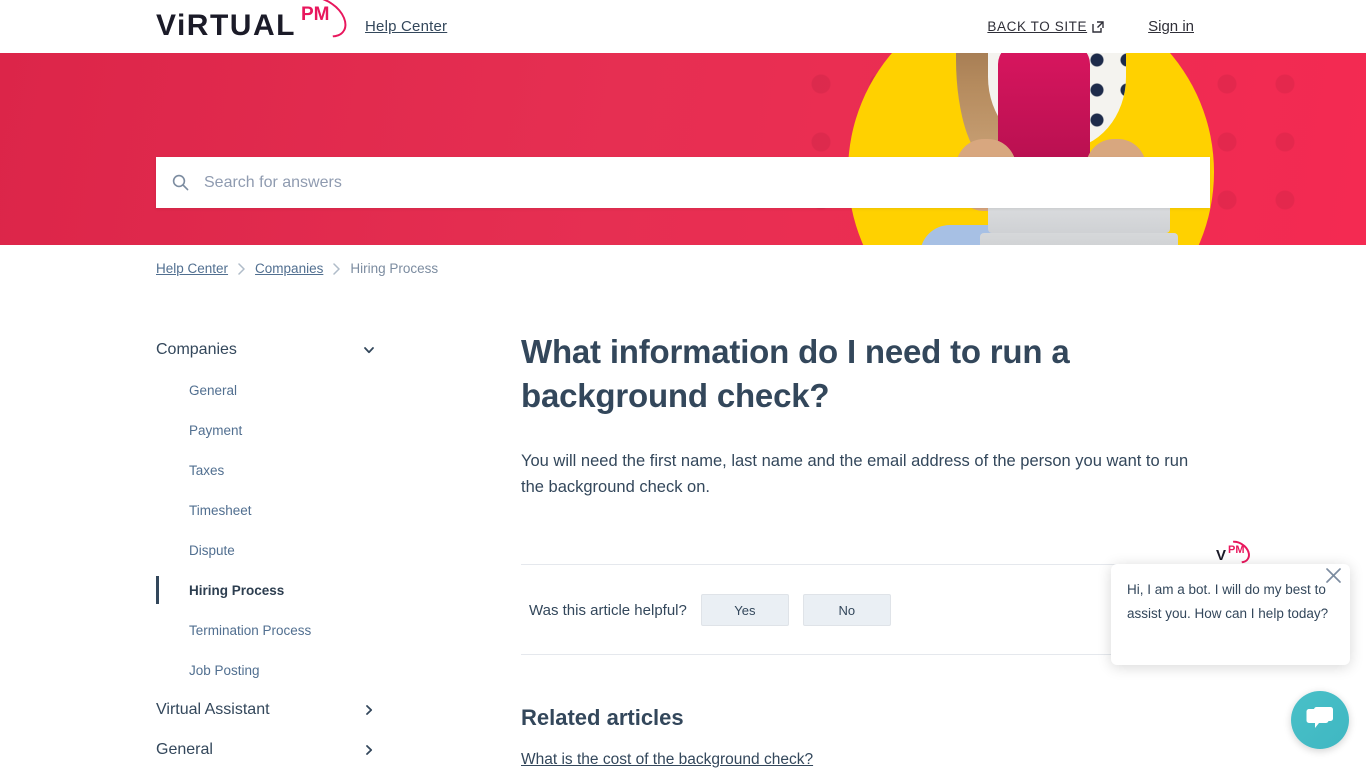  What do you see at coordinates (602, 717) in the screenshot?
I see `related-articles-heading: Related articles` at bounding box center [602, 717].